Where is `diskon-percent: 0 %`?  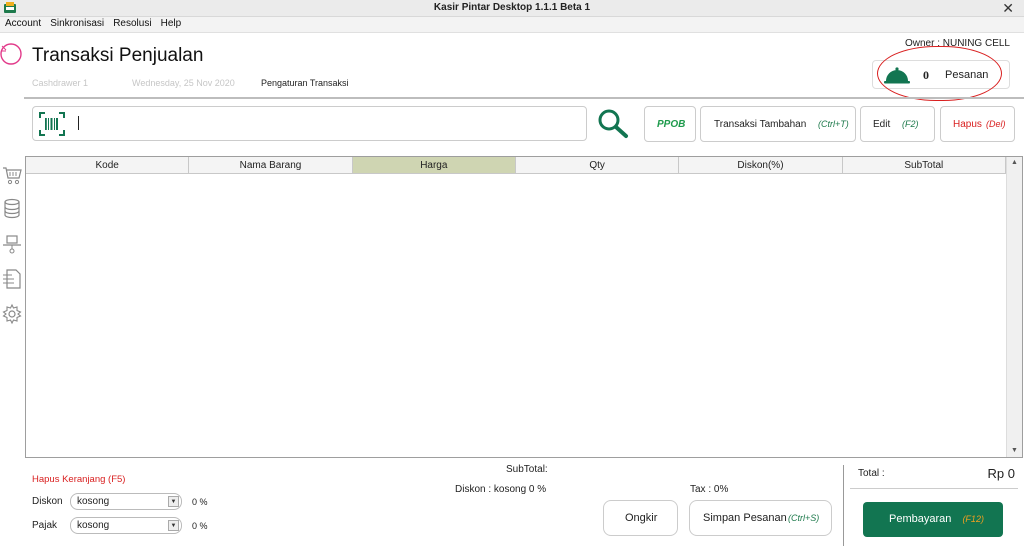
diskon-percent: 0 % is located at coordinates (200, 502).